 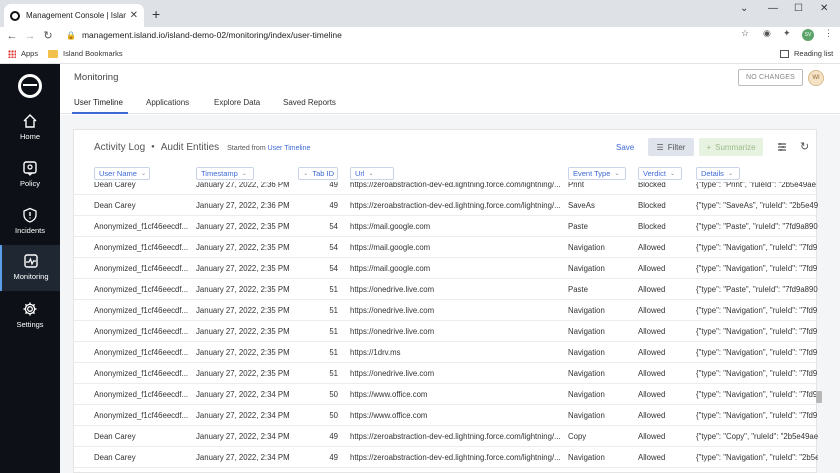 I want to click on sidebar-item-monitoring: Monitoring, so click(x=30, y=268).